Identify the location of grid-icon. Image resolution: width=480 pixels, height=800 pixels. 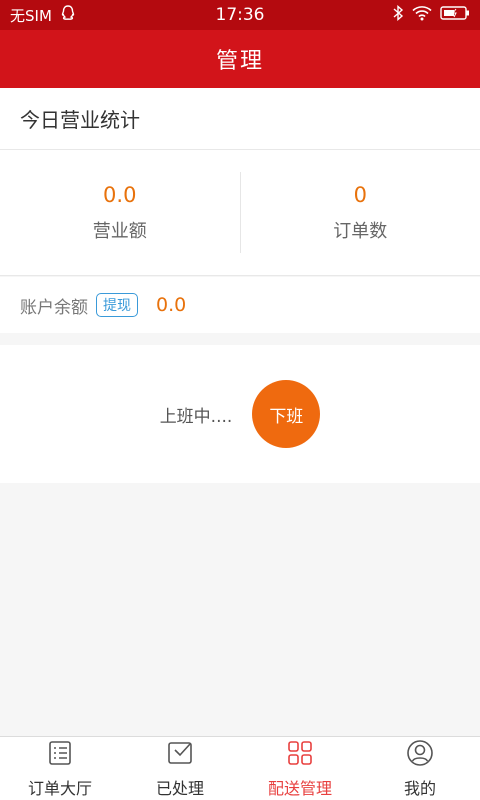
(300, 755).